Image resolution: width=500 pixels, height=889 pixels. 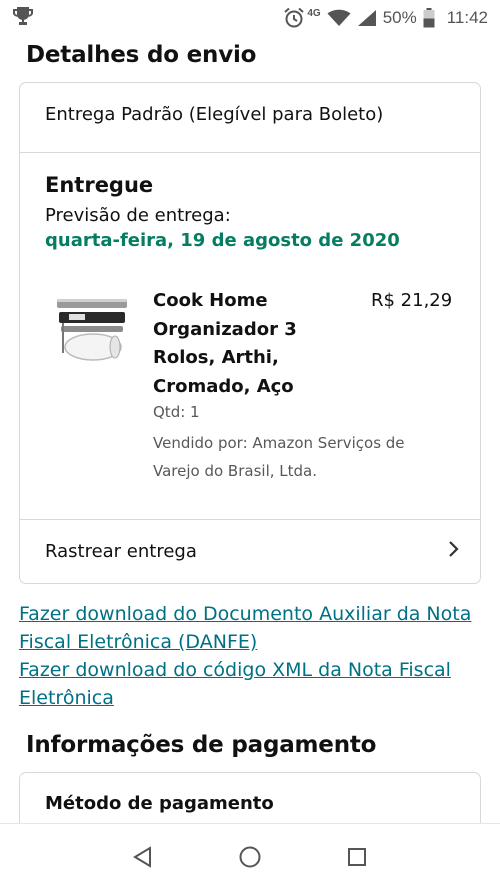 What do you see at coordinates (141, 55) in the screenshot?
I see `shipping-section-title: Detalhes do envio` at bounding box center [141, 55].